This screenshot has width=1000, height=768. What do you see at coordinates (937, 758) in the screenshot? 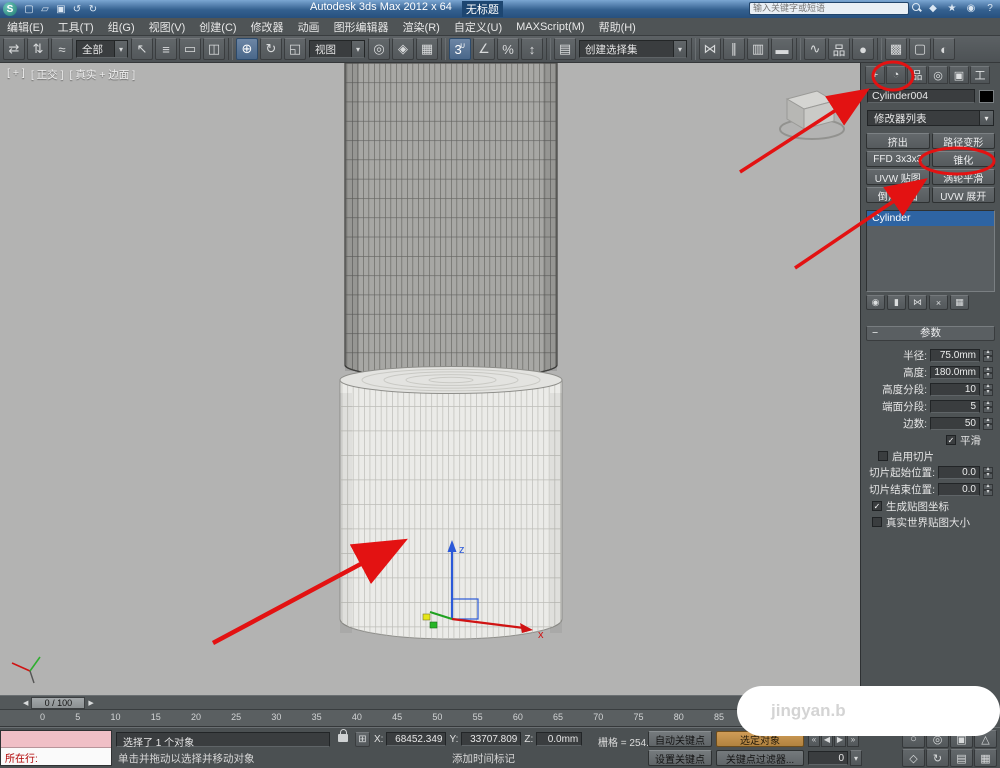
I see `orbit-icon: ↻` at bounding box center [937, 758].